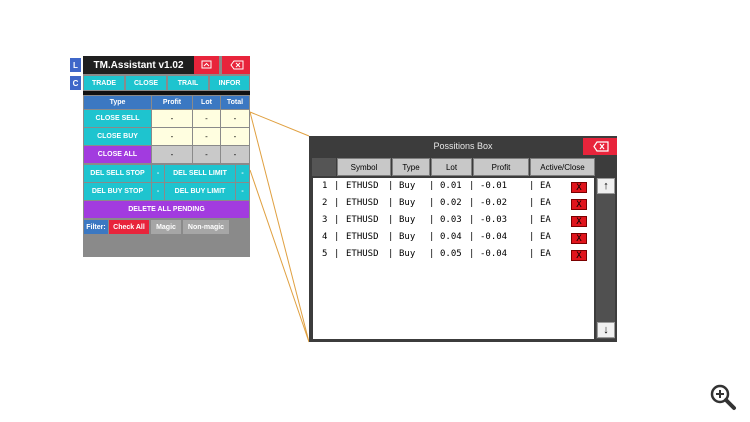 This screenshot has width=750, height=422. What do you see at coordinates (235, 102) in the screenshot?
I see `header-total: Total` at bounding box center [235, 102].